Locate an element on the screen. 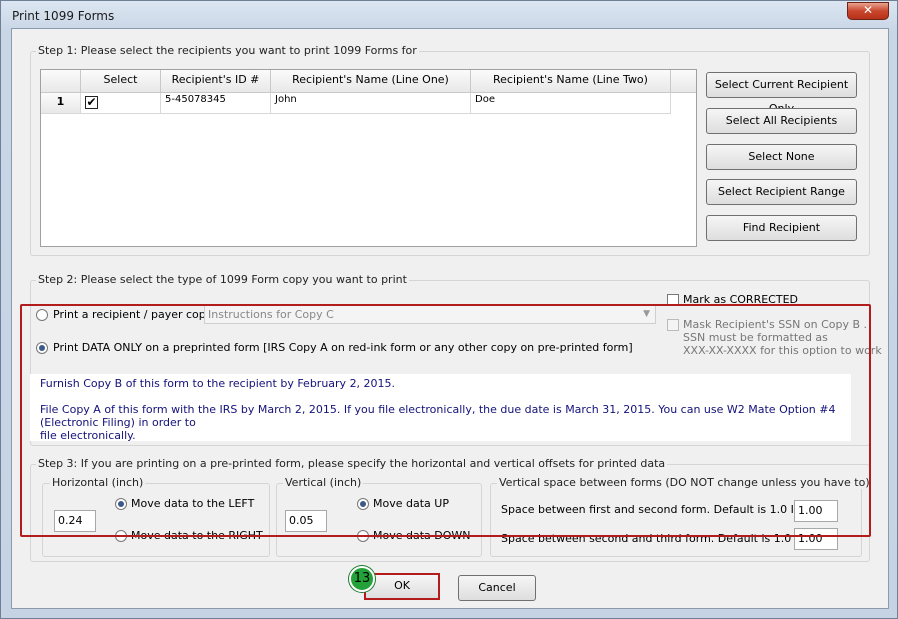 This screenshot has height=619, width=898. radio-move-right-label: Move data to the RIGHT is located at coordinates (197, 535).